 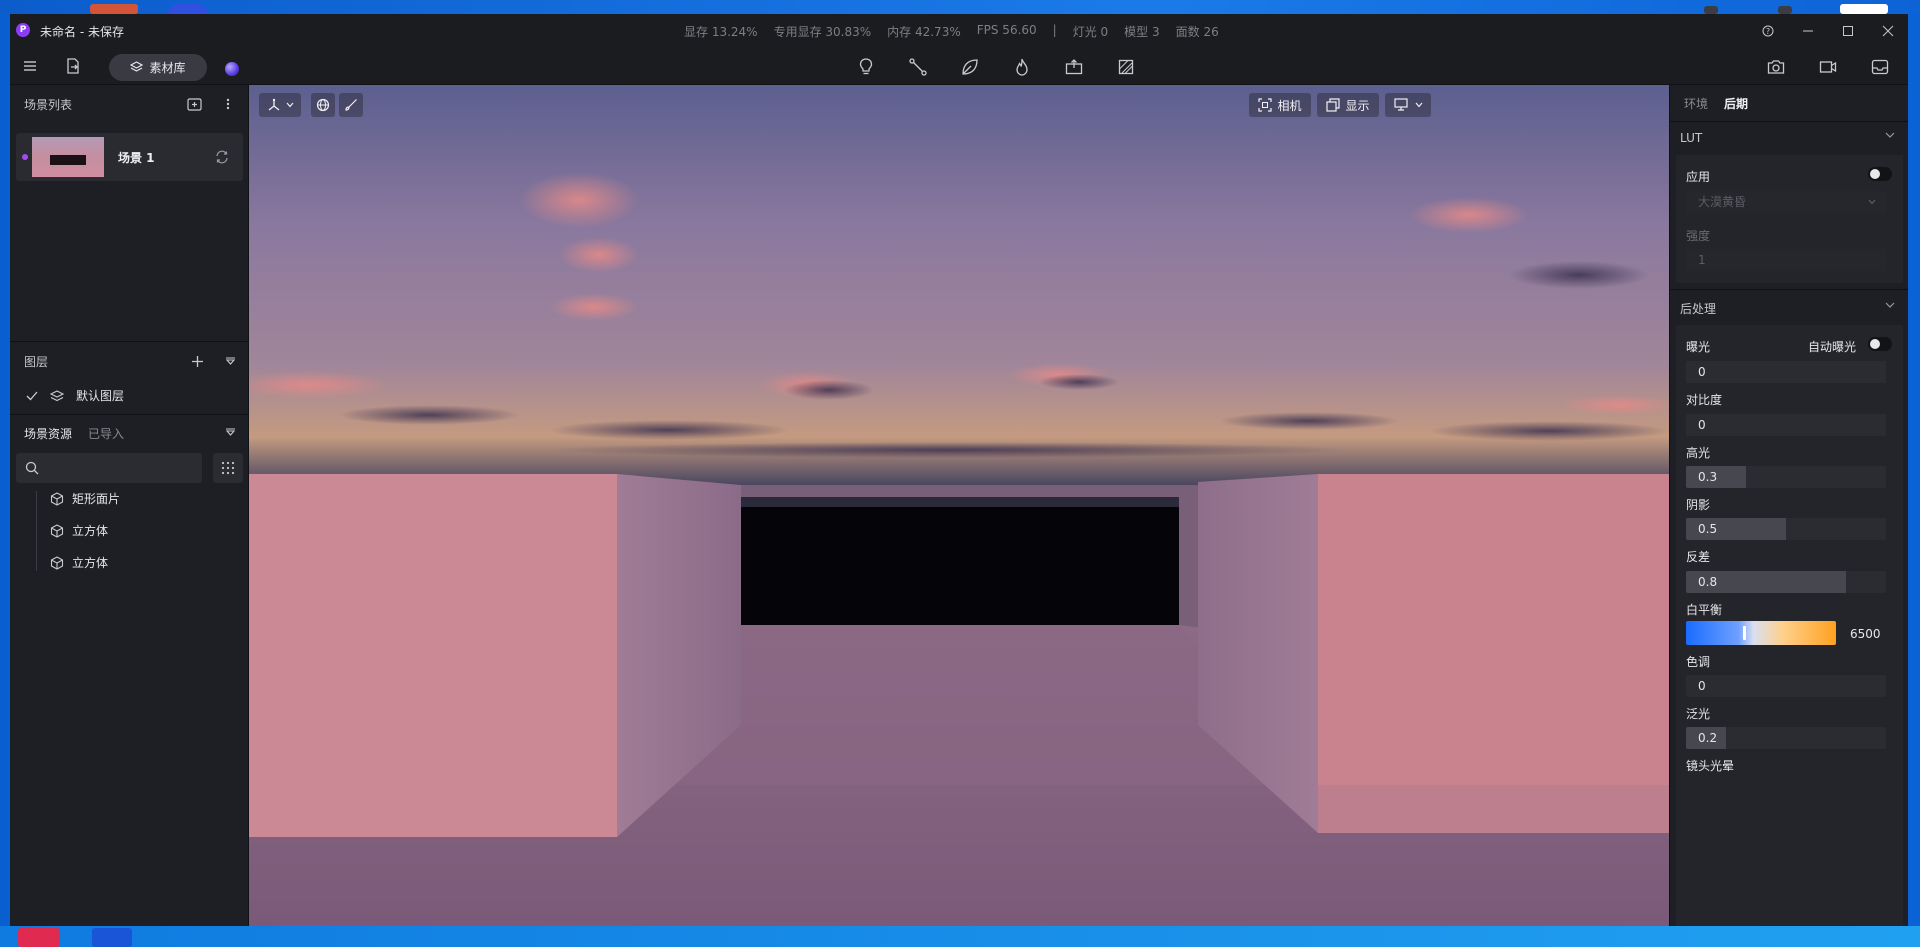 I want to click on white-balance-label: 白平衡, so click(x=1704, y=610).